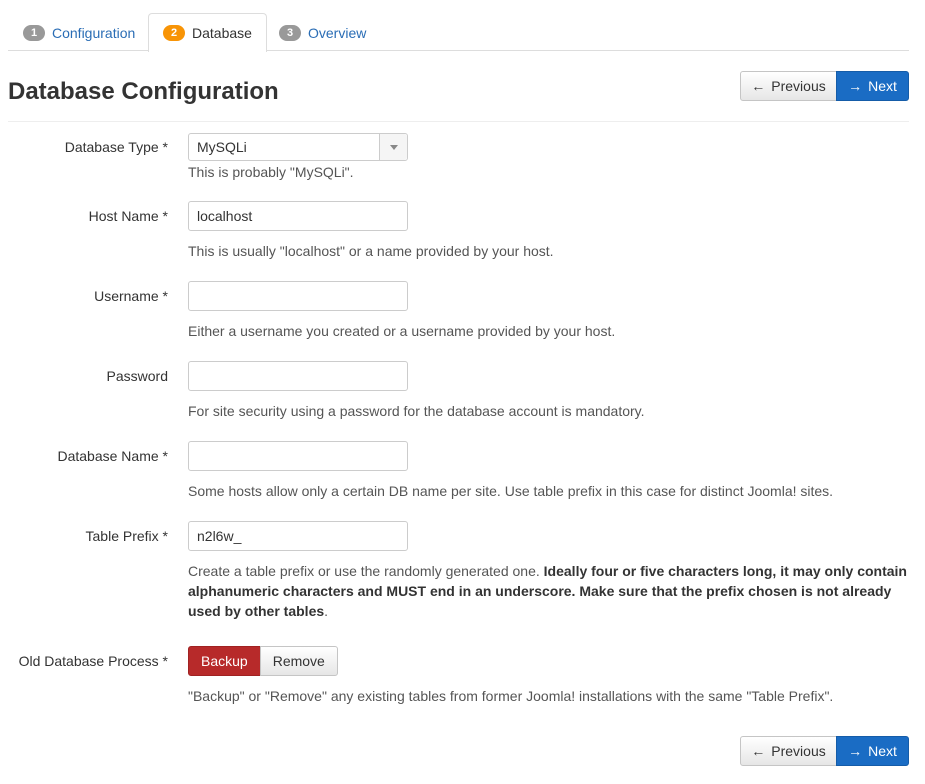 The image size is (925, 784). I want to click on step-tabs: 1 Configuration 2 Database 3 Overview, so click(458, 26).